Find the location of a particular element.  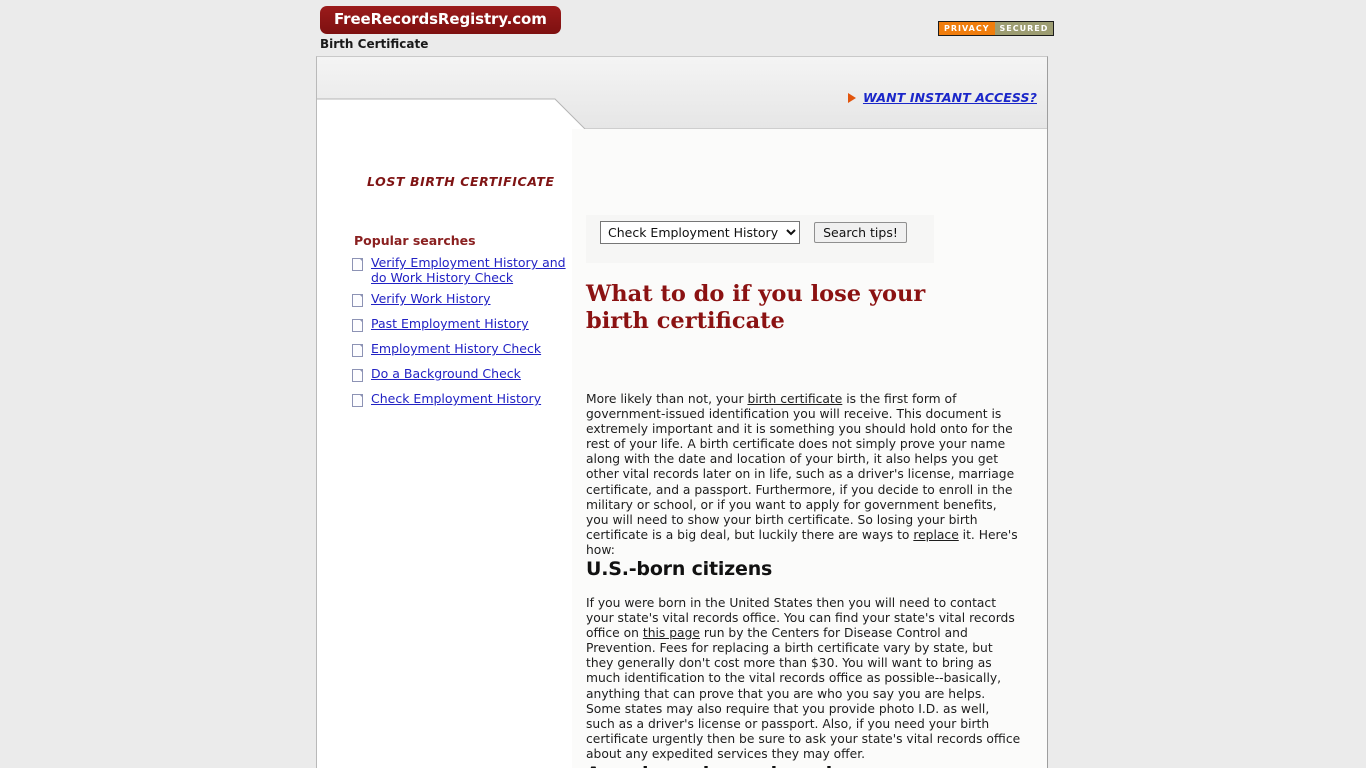

search-category-select: Check Employment History is located at coordinates (700, 232).